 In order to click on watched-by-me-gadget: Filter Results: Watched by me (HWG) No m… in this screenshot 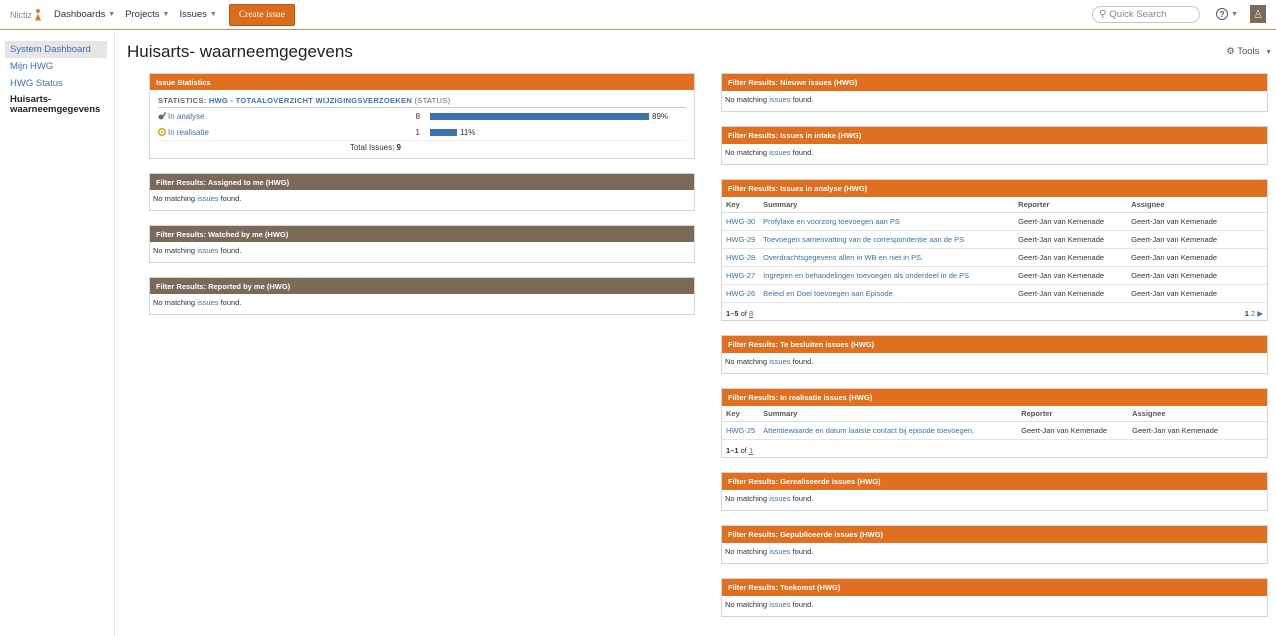, I will do `click(422, 244)`.